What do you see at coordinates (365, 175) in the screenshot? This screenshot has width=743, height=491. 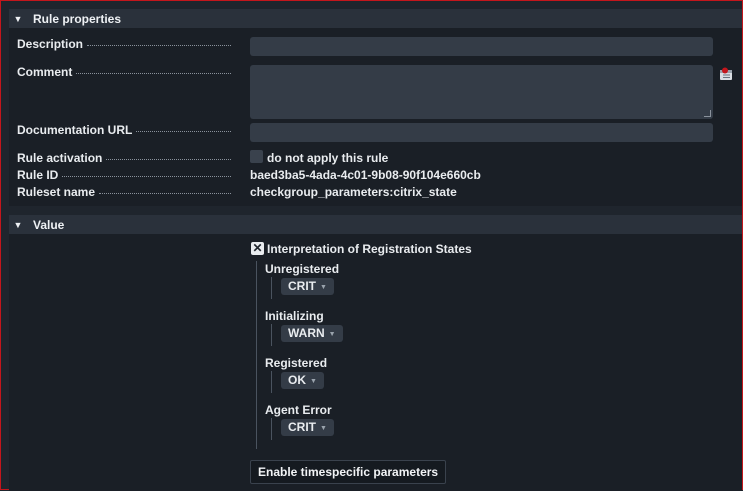 I see `rule-id-value: baed3ba5-4ada-4c01-9b08-90f104e660cb` at bounding box center [365, 175].